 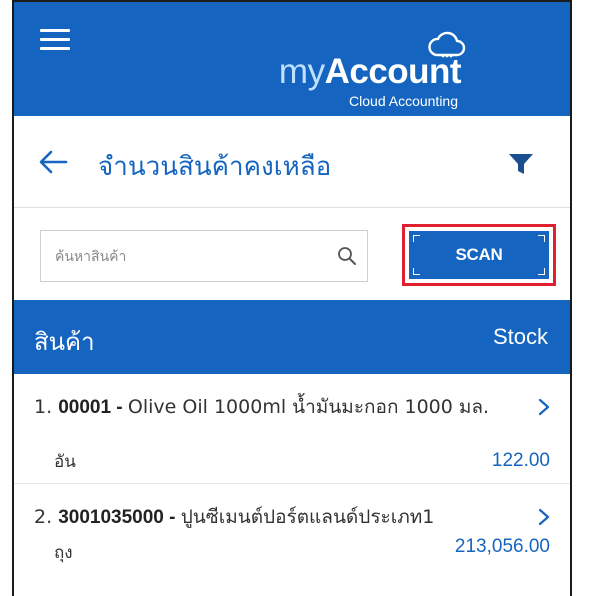 What do you see at coordinates (65, 462) in the screenshot?
I see `product-unit: อัน` at bounding box center [65, 462].